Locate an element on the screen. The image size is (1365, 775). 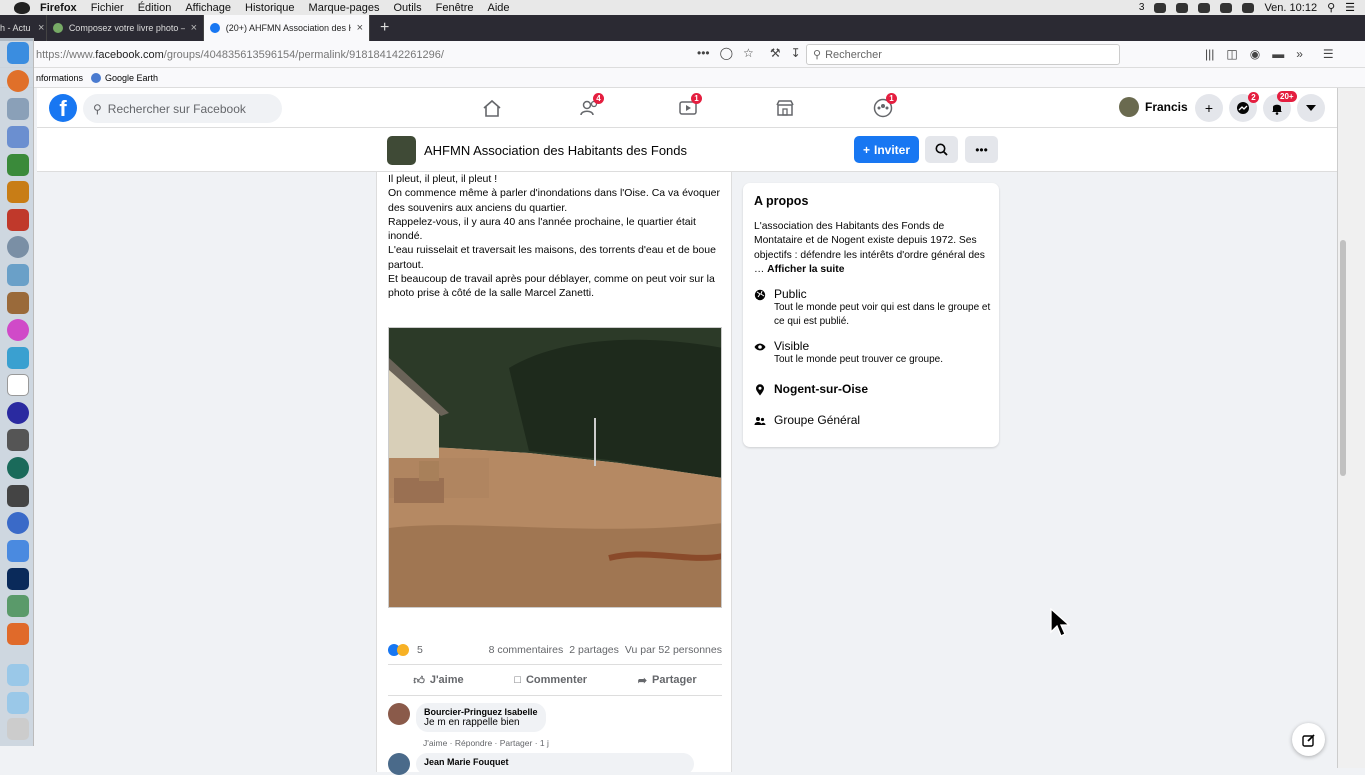
reaction-count: 5 is located at coordinates (420, 650).